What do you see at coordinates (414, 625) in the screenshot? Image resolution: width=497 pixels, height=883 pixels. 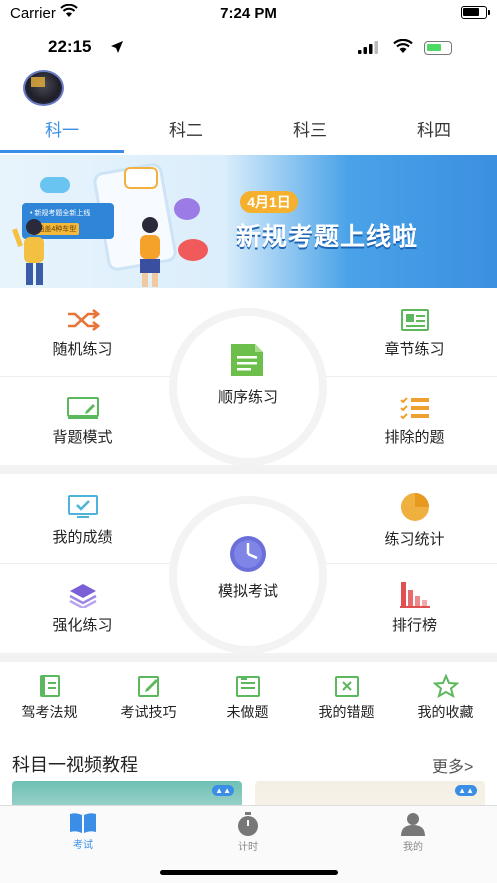 I see `ranking-label: 排行榜` at bounding box center [414, 625].